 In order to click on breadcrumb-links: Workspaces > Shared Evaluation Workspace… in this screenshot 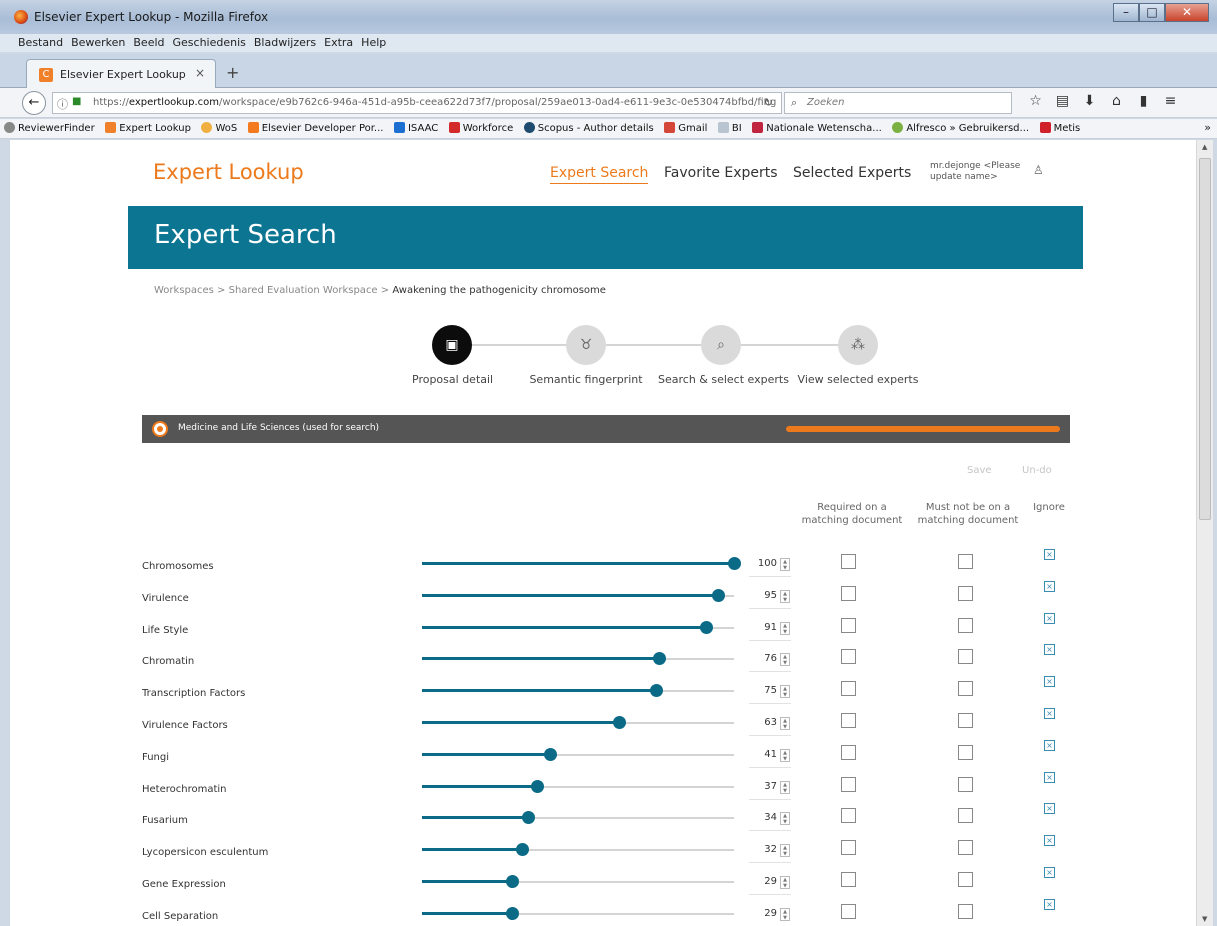, I will do `click(273, 290)`.